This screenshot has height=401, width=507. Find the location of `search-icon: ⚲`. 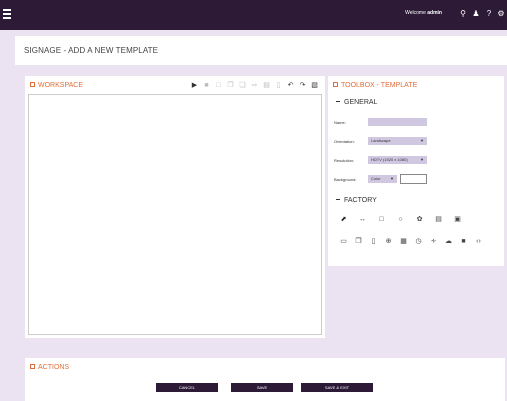

search-icon: ⚲ is located at coordinates (463, 14).